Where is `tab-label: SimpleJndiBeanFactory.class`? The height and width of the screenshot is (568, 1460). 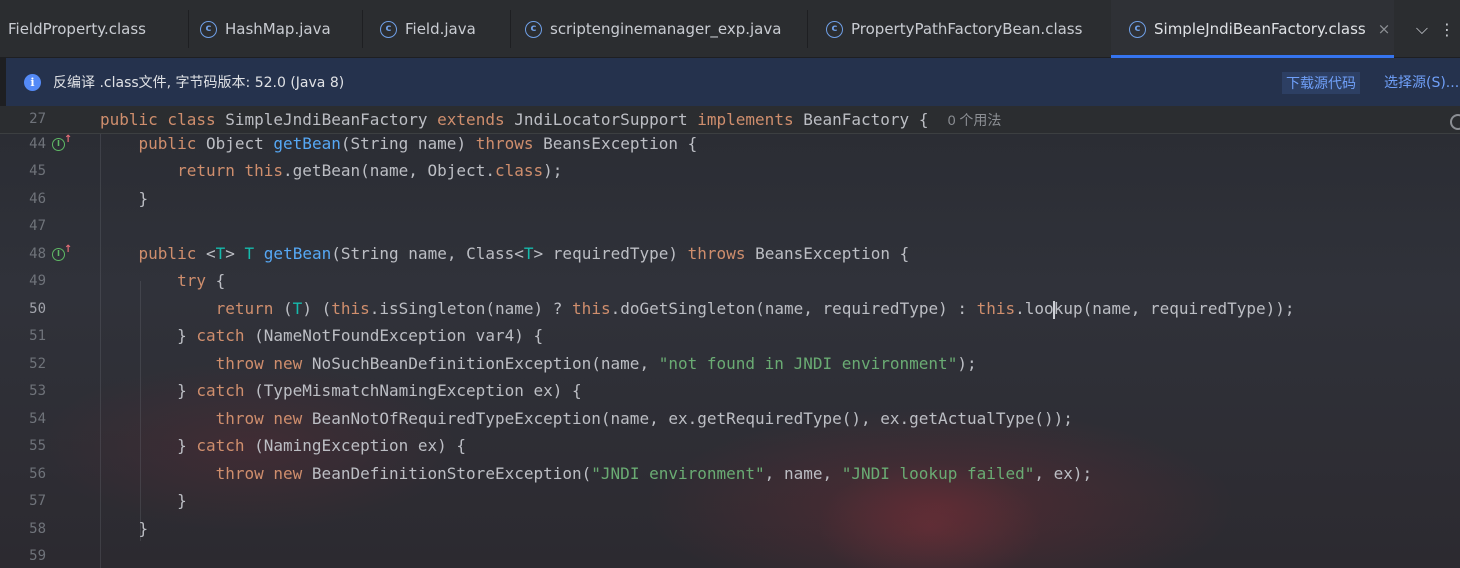 tab-label: SimpleJndiBeanFactory.class is located at coordinates (1260, 29).